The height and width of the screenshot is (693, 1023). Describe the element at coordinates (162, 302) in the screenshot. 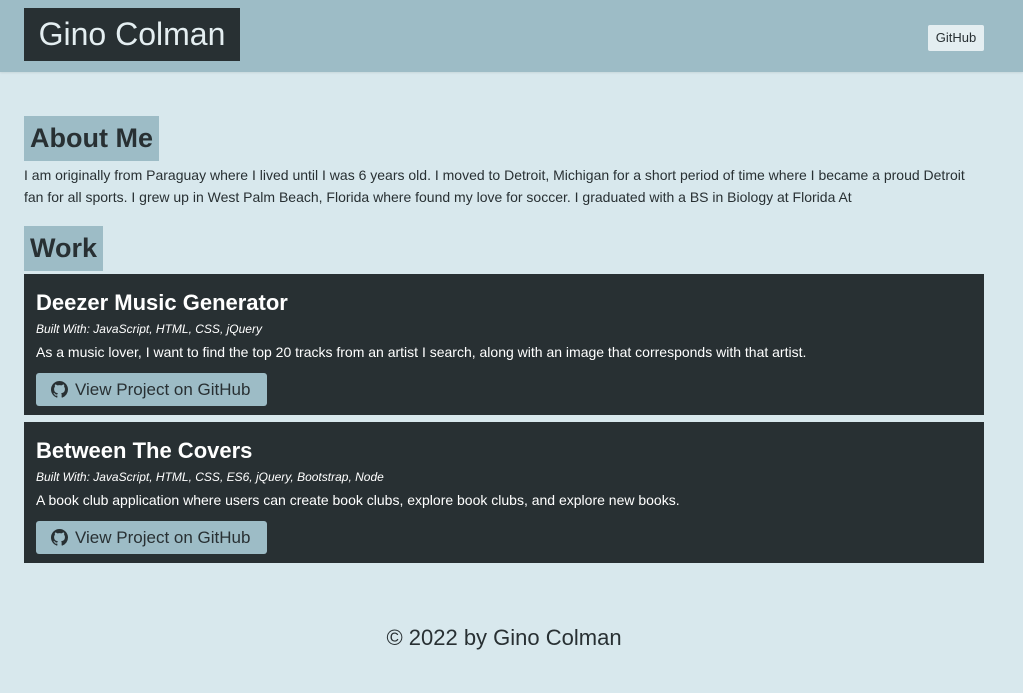

I see `project-title: Deezer Music Generator` at that location.